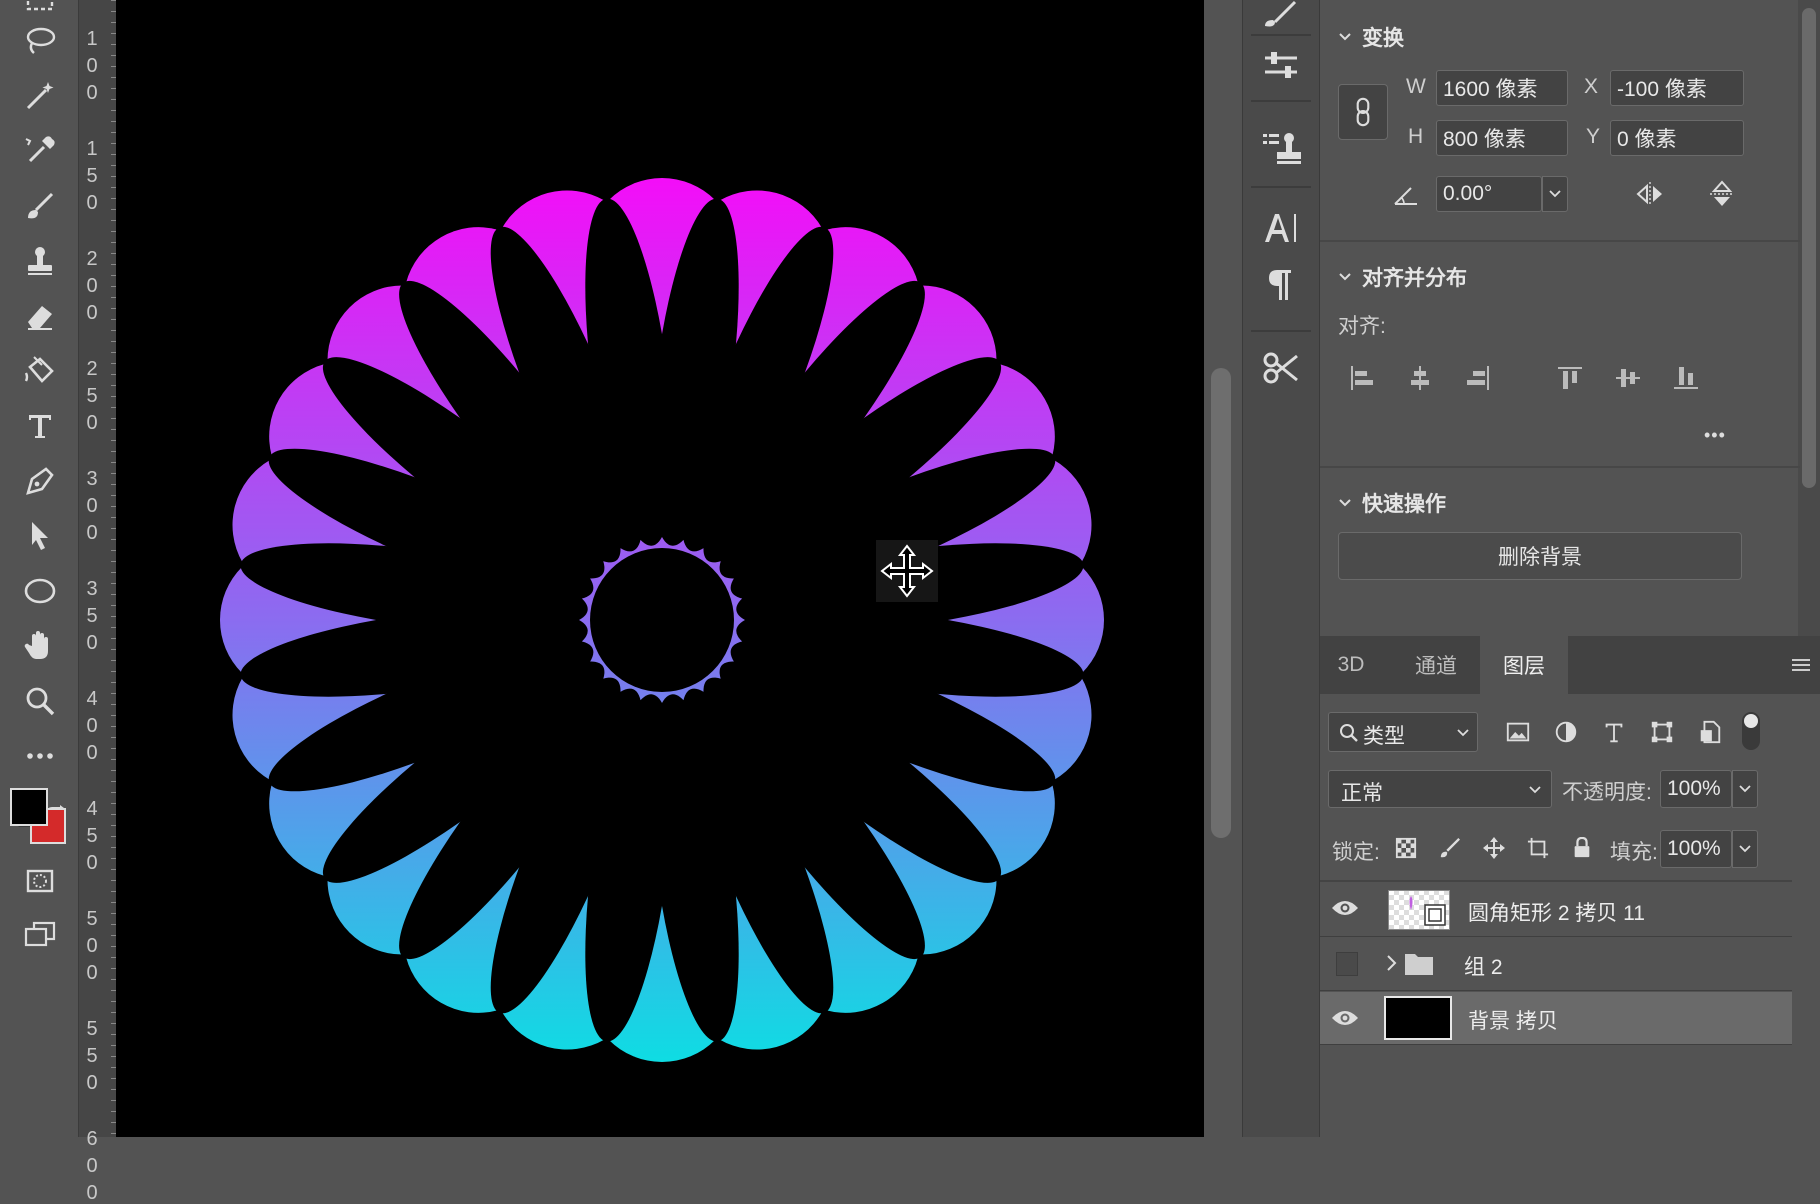 The height and width of the screenshot is (1204, 1820). What do you see at coordinates (40, 756) in the screenshot?
I see `more-tools-icon` at bounding box center [40, 756].